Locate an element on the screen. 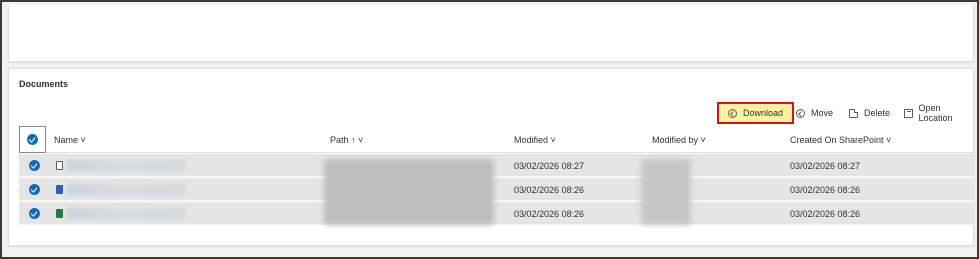 The height and width of the screenshot is (259, 979). select-all-checkbox is located at coordinates (32, 139).